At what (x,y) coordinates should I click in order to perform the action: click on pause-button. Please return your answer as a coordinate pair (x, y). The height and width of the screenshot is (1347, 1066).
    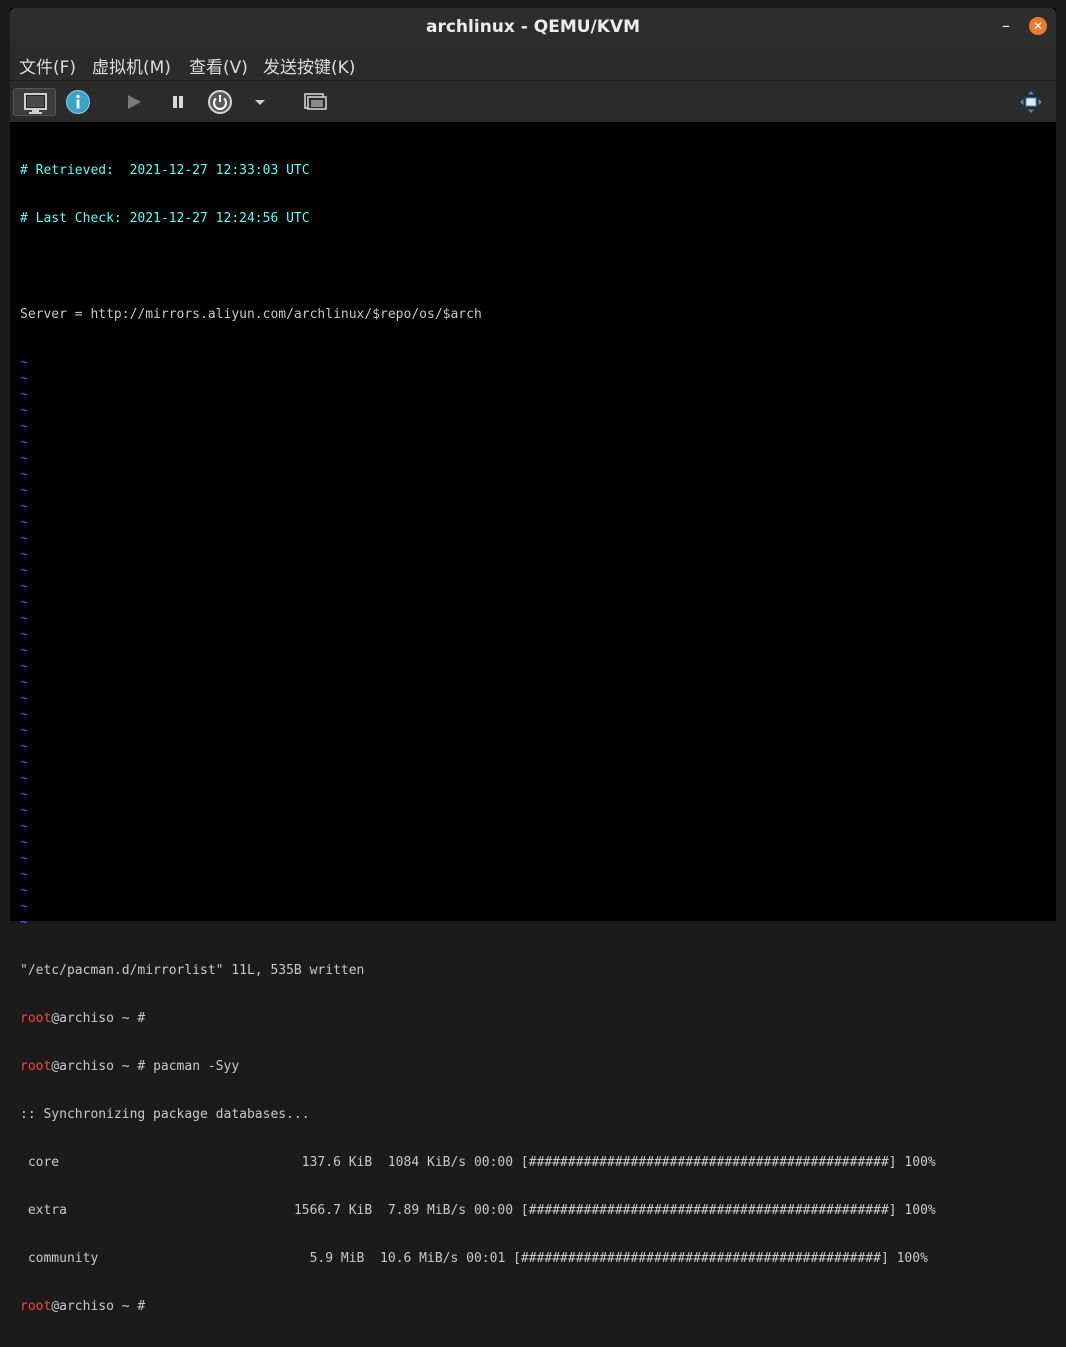
    Looking at the image, I should click on (178, 102).